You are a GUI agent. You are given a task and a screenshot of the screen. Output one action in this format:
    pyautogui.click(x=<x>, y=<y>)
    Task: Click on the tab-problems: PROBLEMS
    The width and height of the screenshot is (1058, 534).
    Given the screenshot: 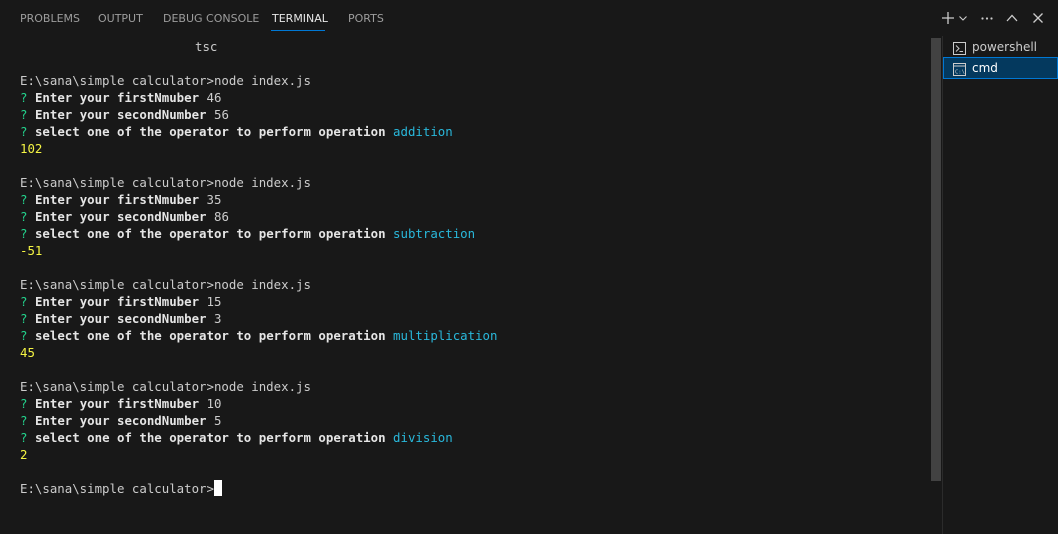 What is the action you would take?
    pyautogui.click(x=50, y=18)
    